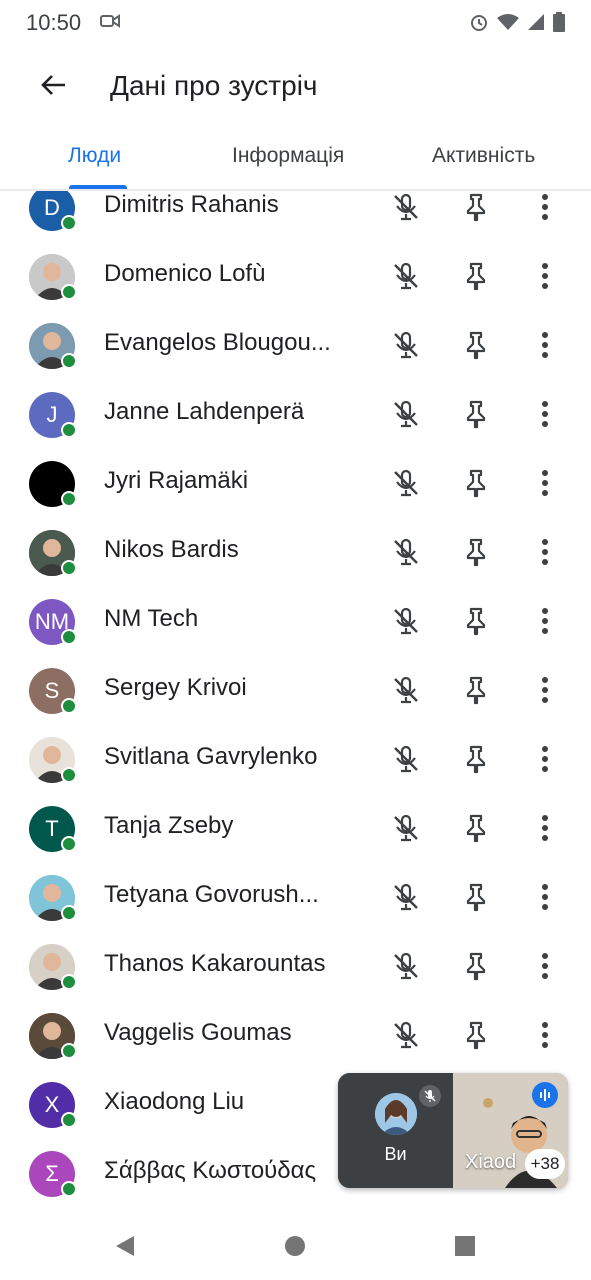  What do you see at coordinates (52, 828) in the screenshot?
I see `avatar-initials: T` at bounding box center [52, 828].